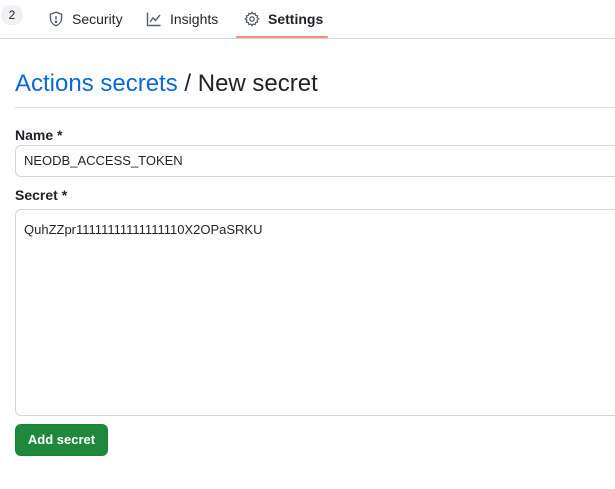  I want to click on gear-icon, so click(256, 19).